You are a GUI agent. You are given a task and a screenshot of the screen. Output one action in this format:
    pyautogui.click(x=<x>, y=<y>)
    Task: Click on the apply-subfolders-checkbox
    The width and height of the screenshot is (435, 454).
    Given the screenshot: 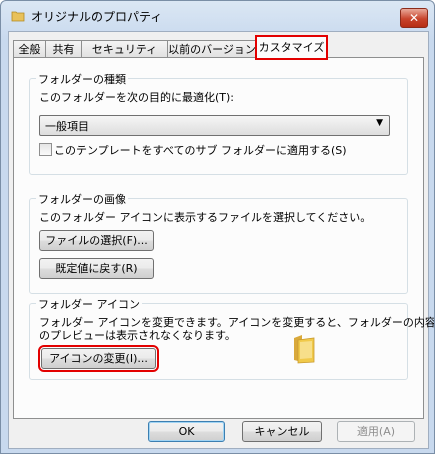 What is the action you would take?
    pyautogui.click(x=45, y=149)
    